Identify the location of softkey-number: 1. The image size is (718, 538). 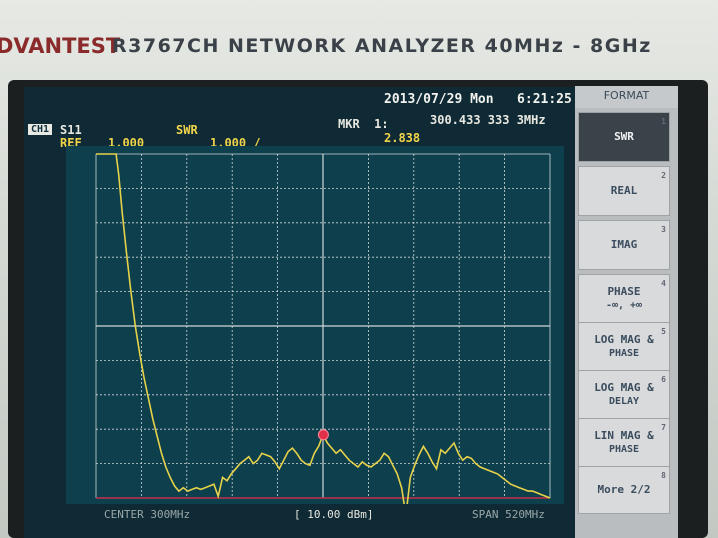
(663, 121).